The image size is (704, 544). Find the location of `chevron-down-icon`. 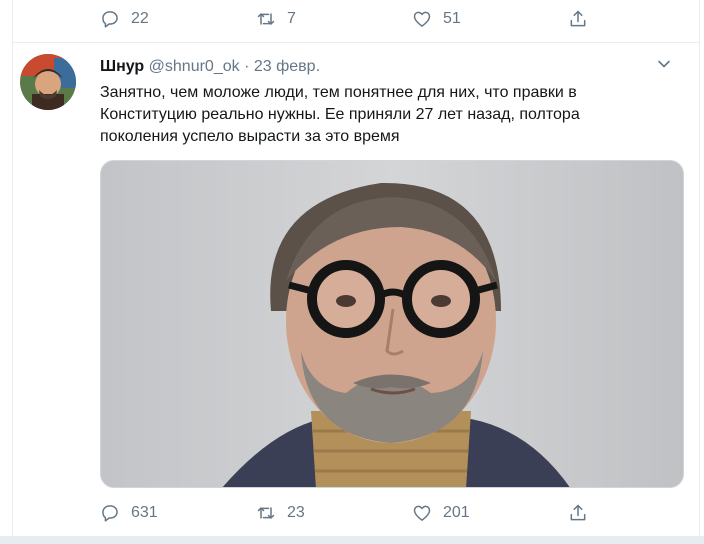

chevron-down-icon is located at coordinates (664, 64).